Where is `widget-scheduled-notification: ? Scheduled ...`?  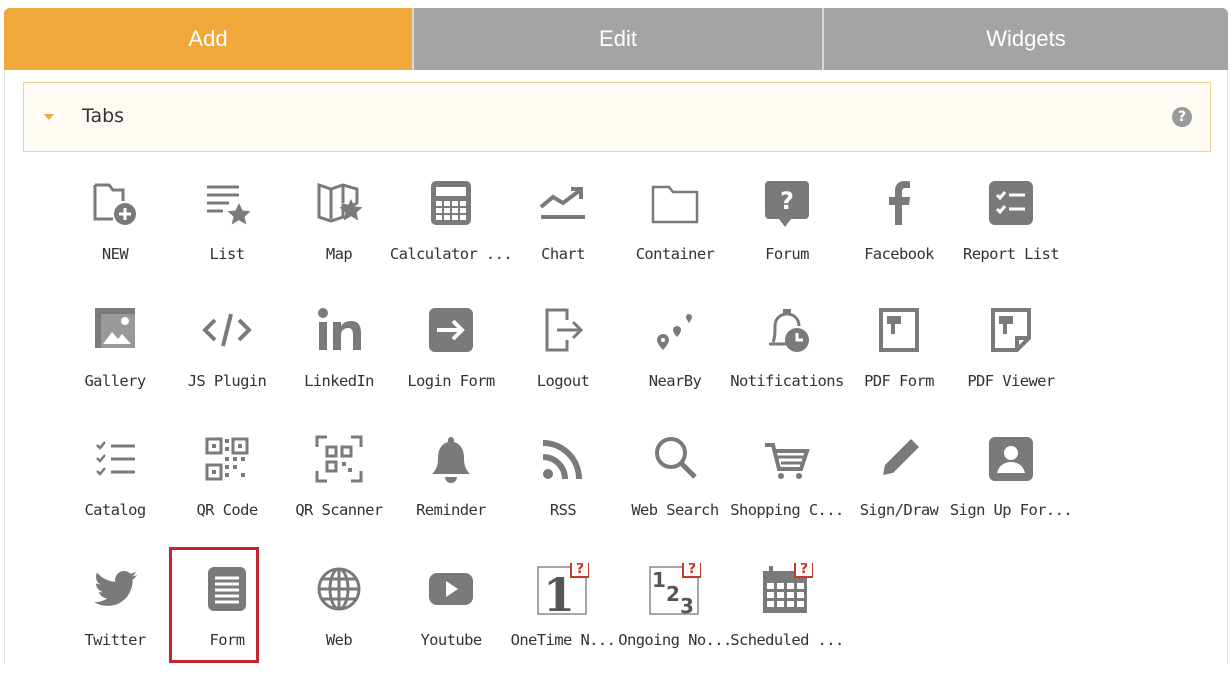
widget-scheduled-notification: ? Scheduled ... is located at coordinates (787, 618).